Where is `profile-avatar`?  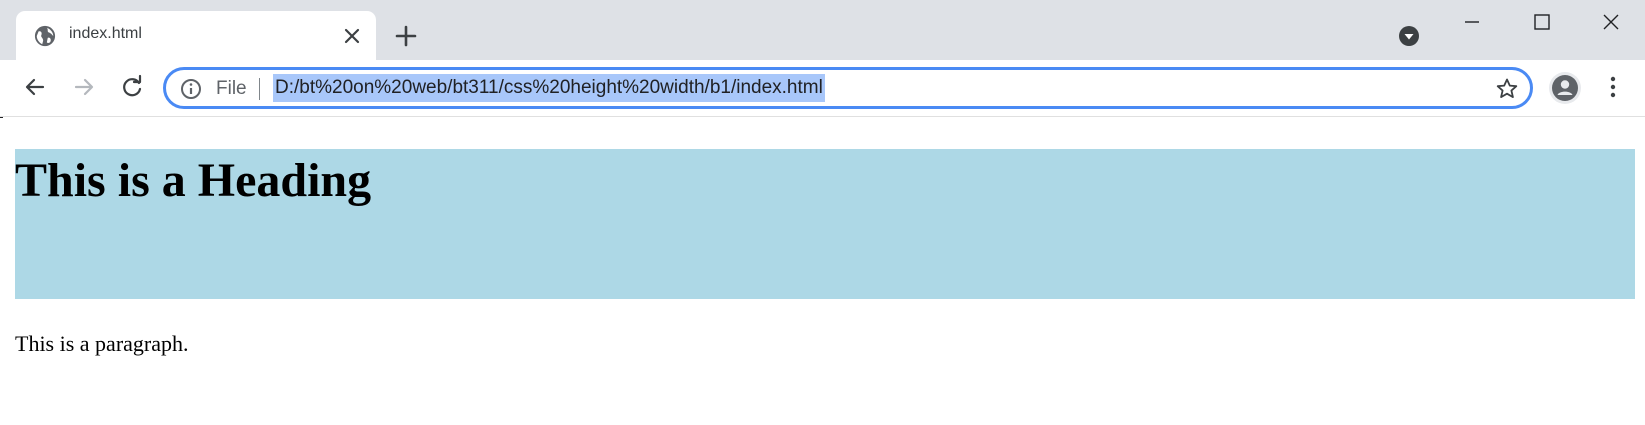
profile-avatar is located at coordinates (1565, 88).